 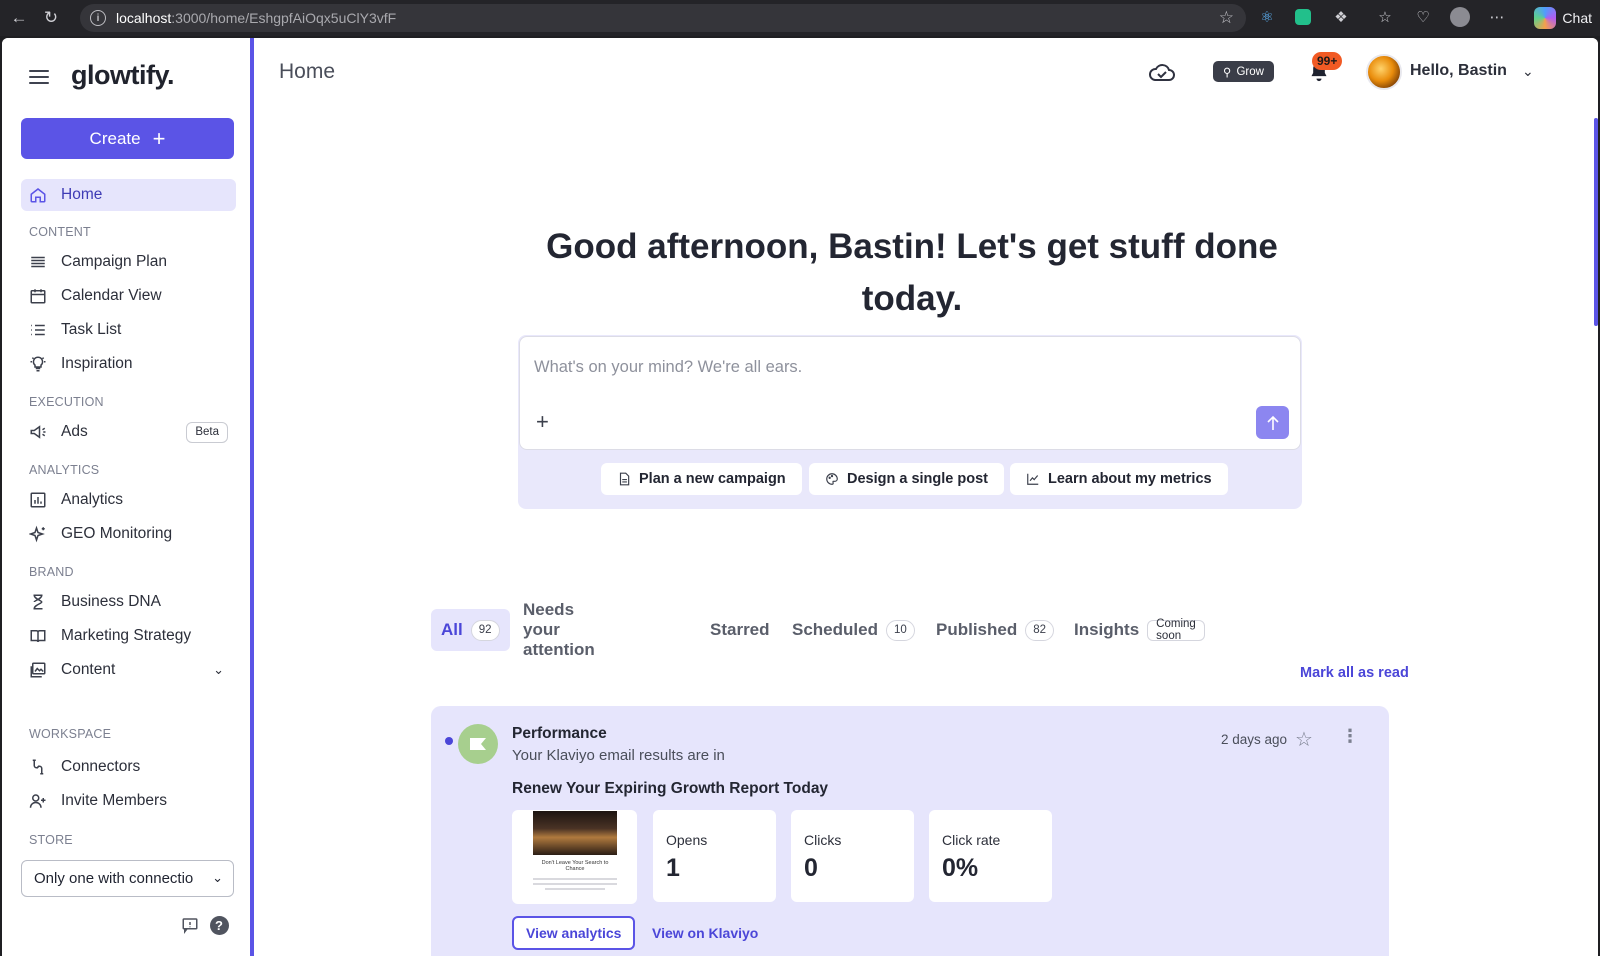 I want to click on unread-indicator, so click(x=449, y=741).